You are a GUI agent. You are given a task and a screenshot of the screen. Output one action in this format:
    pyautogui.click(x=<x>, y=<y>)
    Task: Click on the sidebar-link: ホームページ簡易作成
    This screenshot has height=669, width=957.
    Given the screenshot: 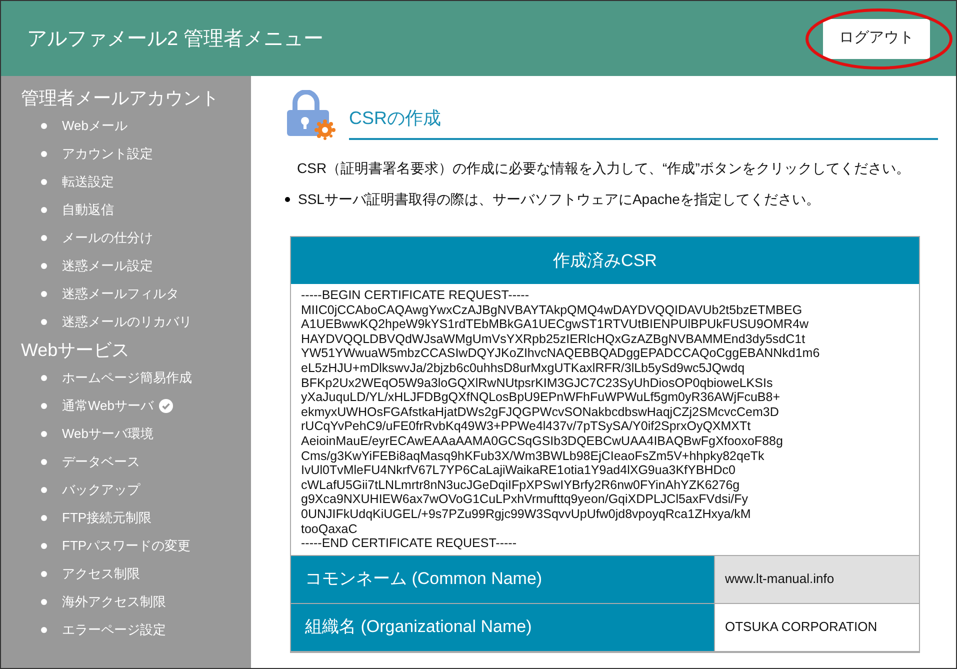 What is the action you would take?
    pyautogui.click(x=127, y=378)
    